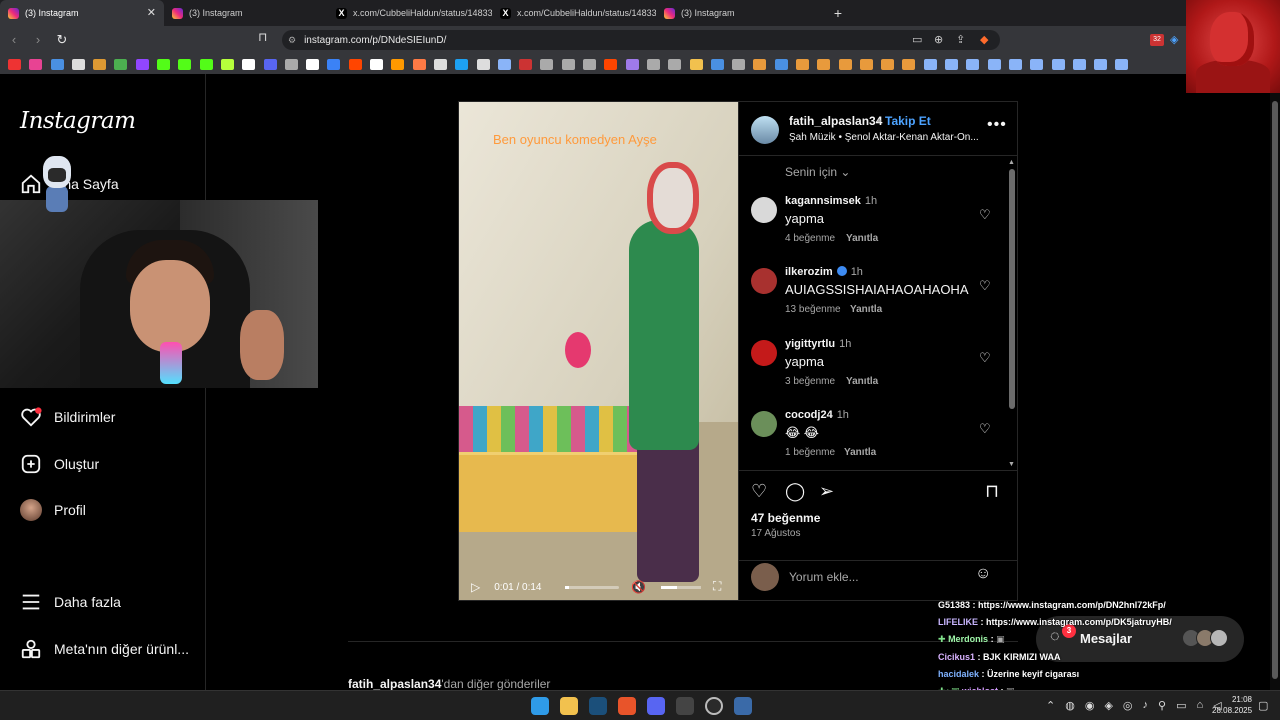 The width and height of the screenshot is (1280, 720). I want to click on tab-x-2: X x.com/CubbeliHaldun/status/148336, so click(574, 13).